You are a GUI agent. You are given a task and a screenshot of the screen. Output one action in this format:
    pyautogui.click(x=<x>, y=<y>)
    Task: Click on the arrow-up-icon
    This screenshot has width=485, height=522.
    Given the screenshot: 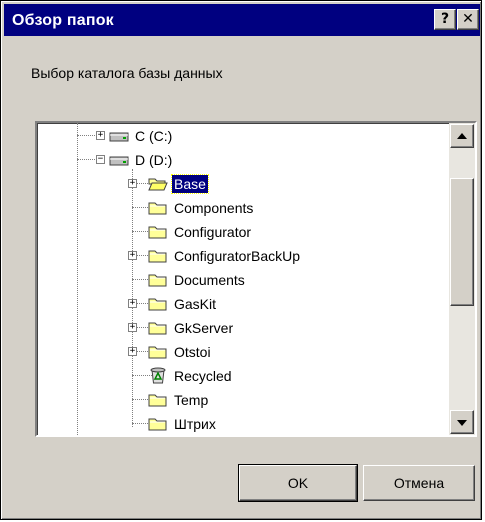 What is the action you would take?
    pyautogui.click(x=462, y=136)
    